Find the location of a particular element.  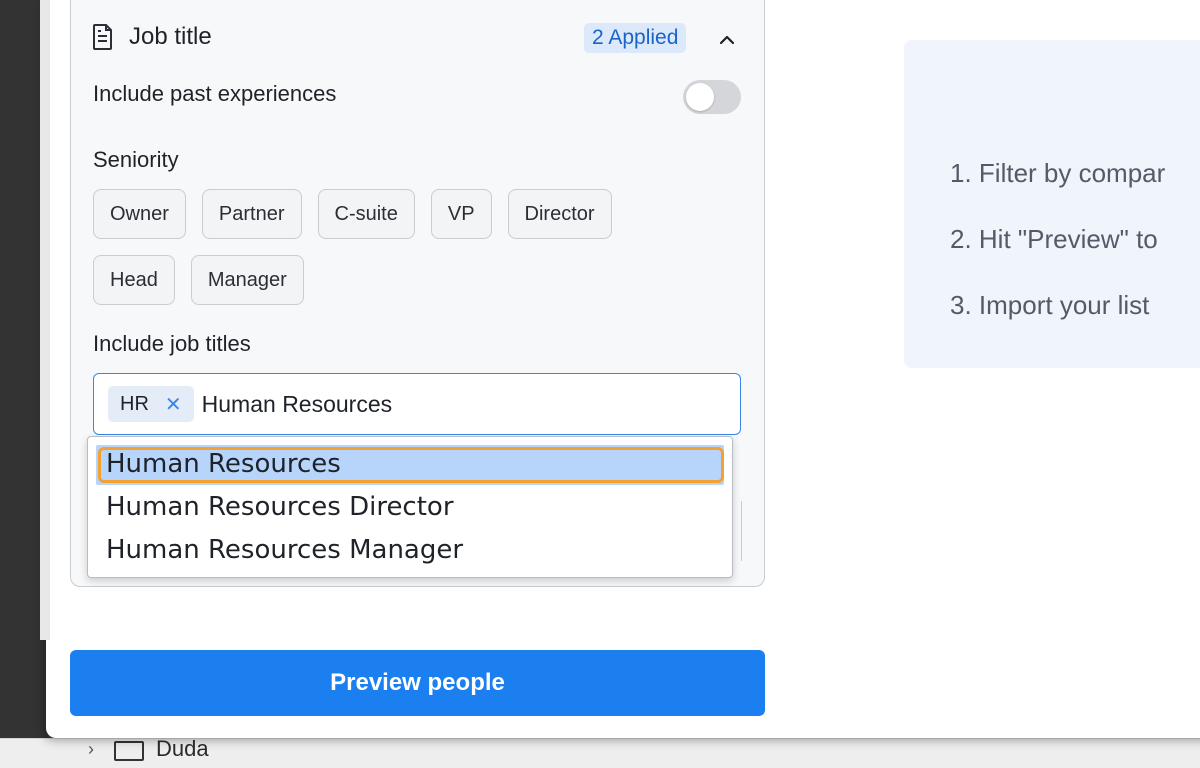

seniority-chip-vp: VP is located at coordinates (461, 214).